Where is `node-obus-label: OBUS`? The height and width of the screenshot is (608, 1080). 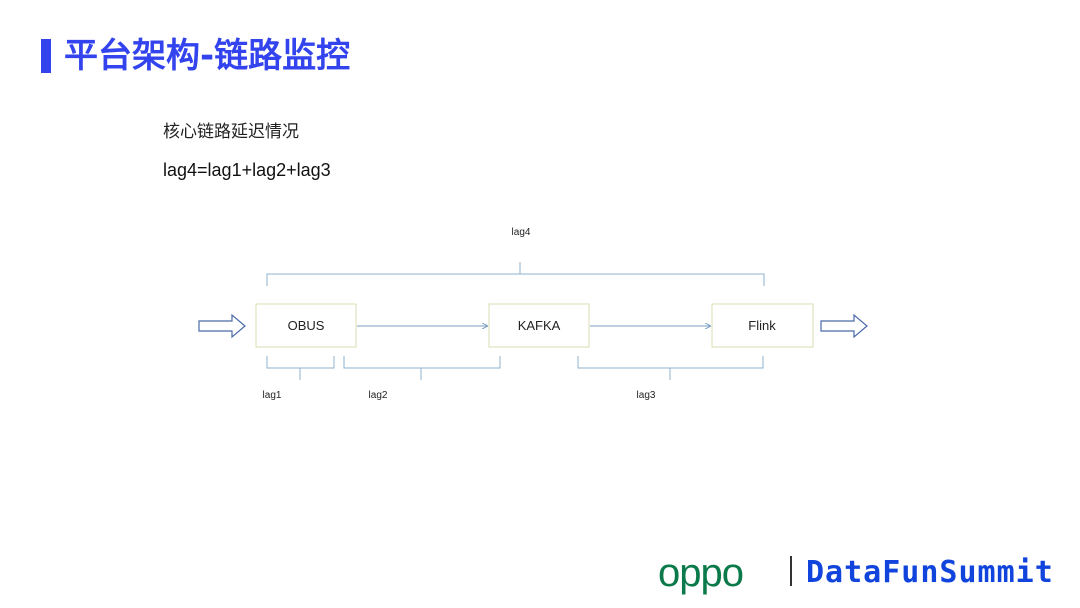
node-obus-label: OBUS is located at coordinates (306, 325).